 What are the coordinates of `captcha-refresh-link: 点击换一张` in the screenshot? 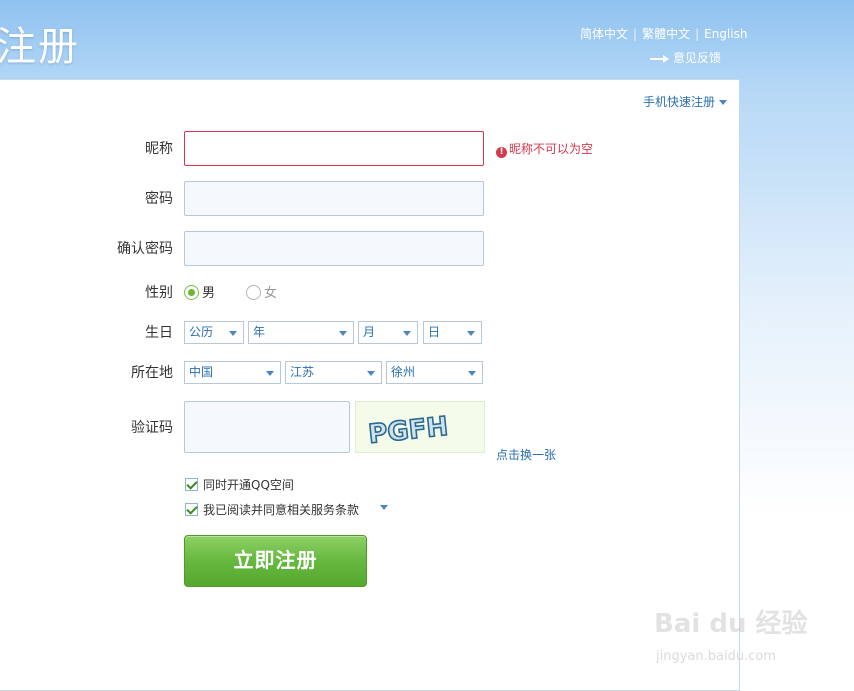 It's located at (526, 454).